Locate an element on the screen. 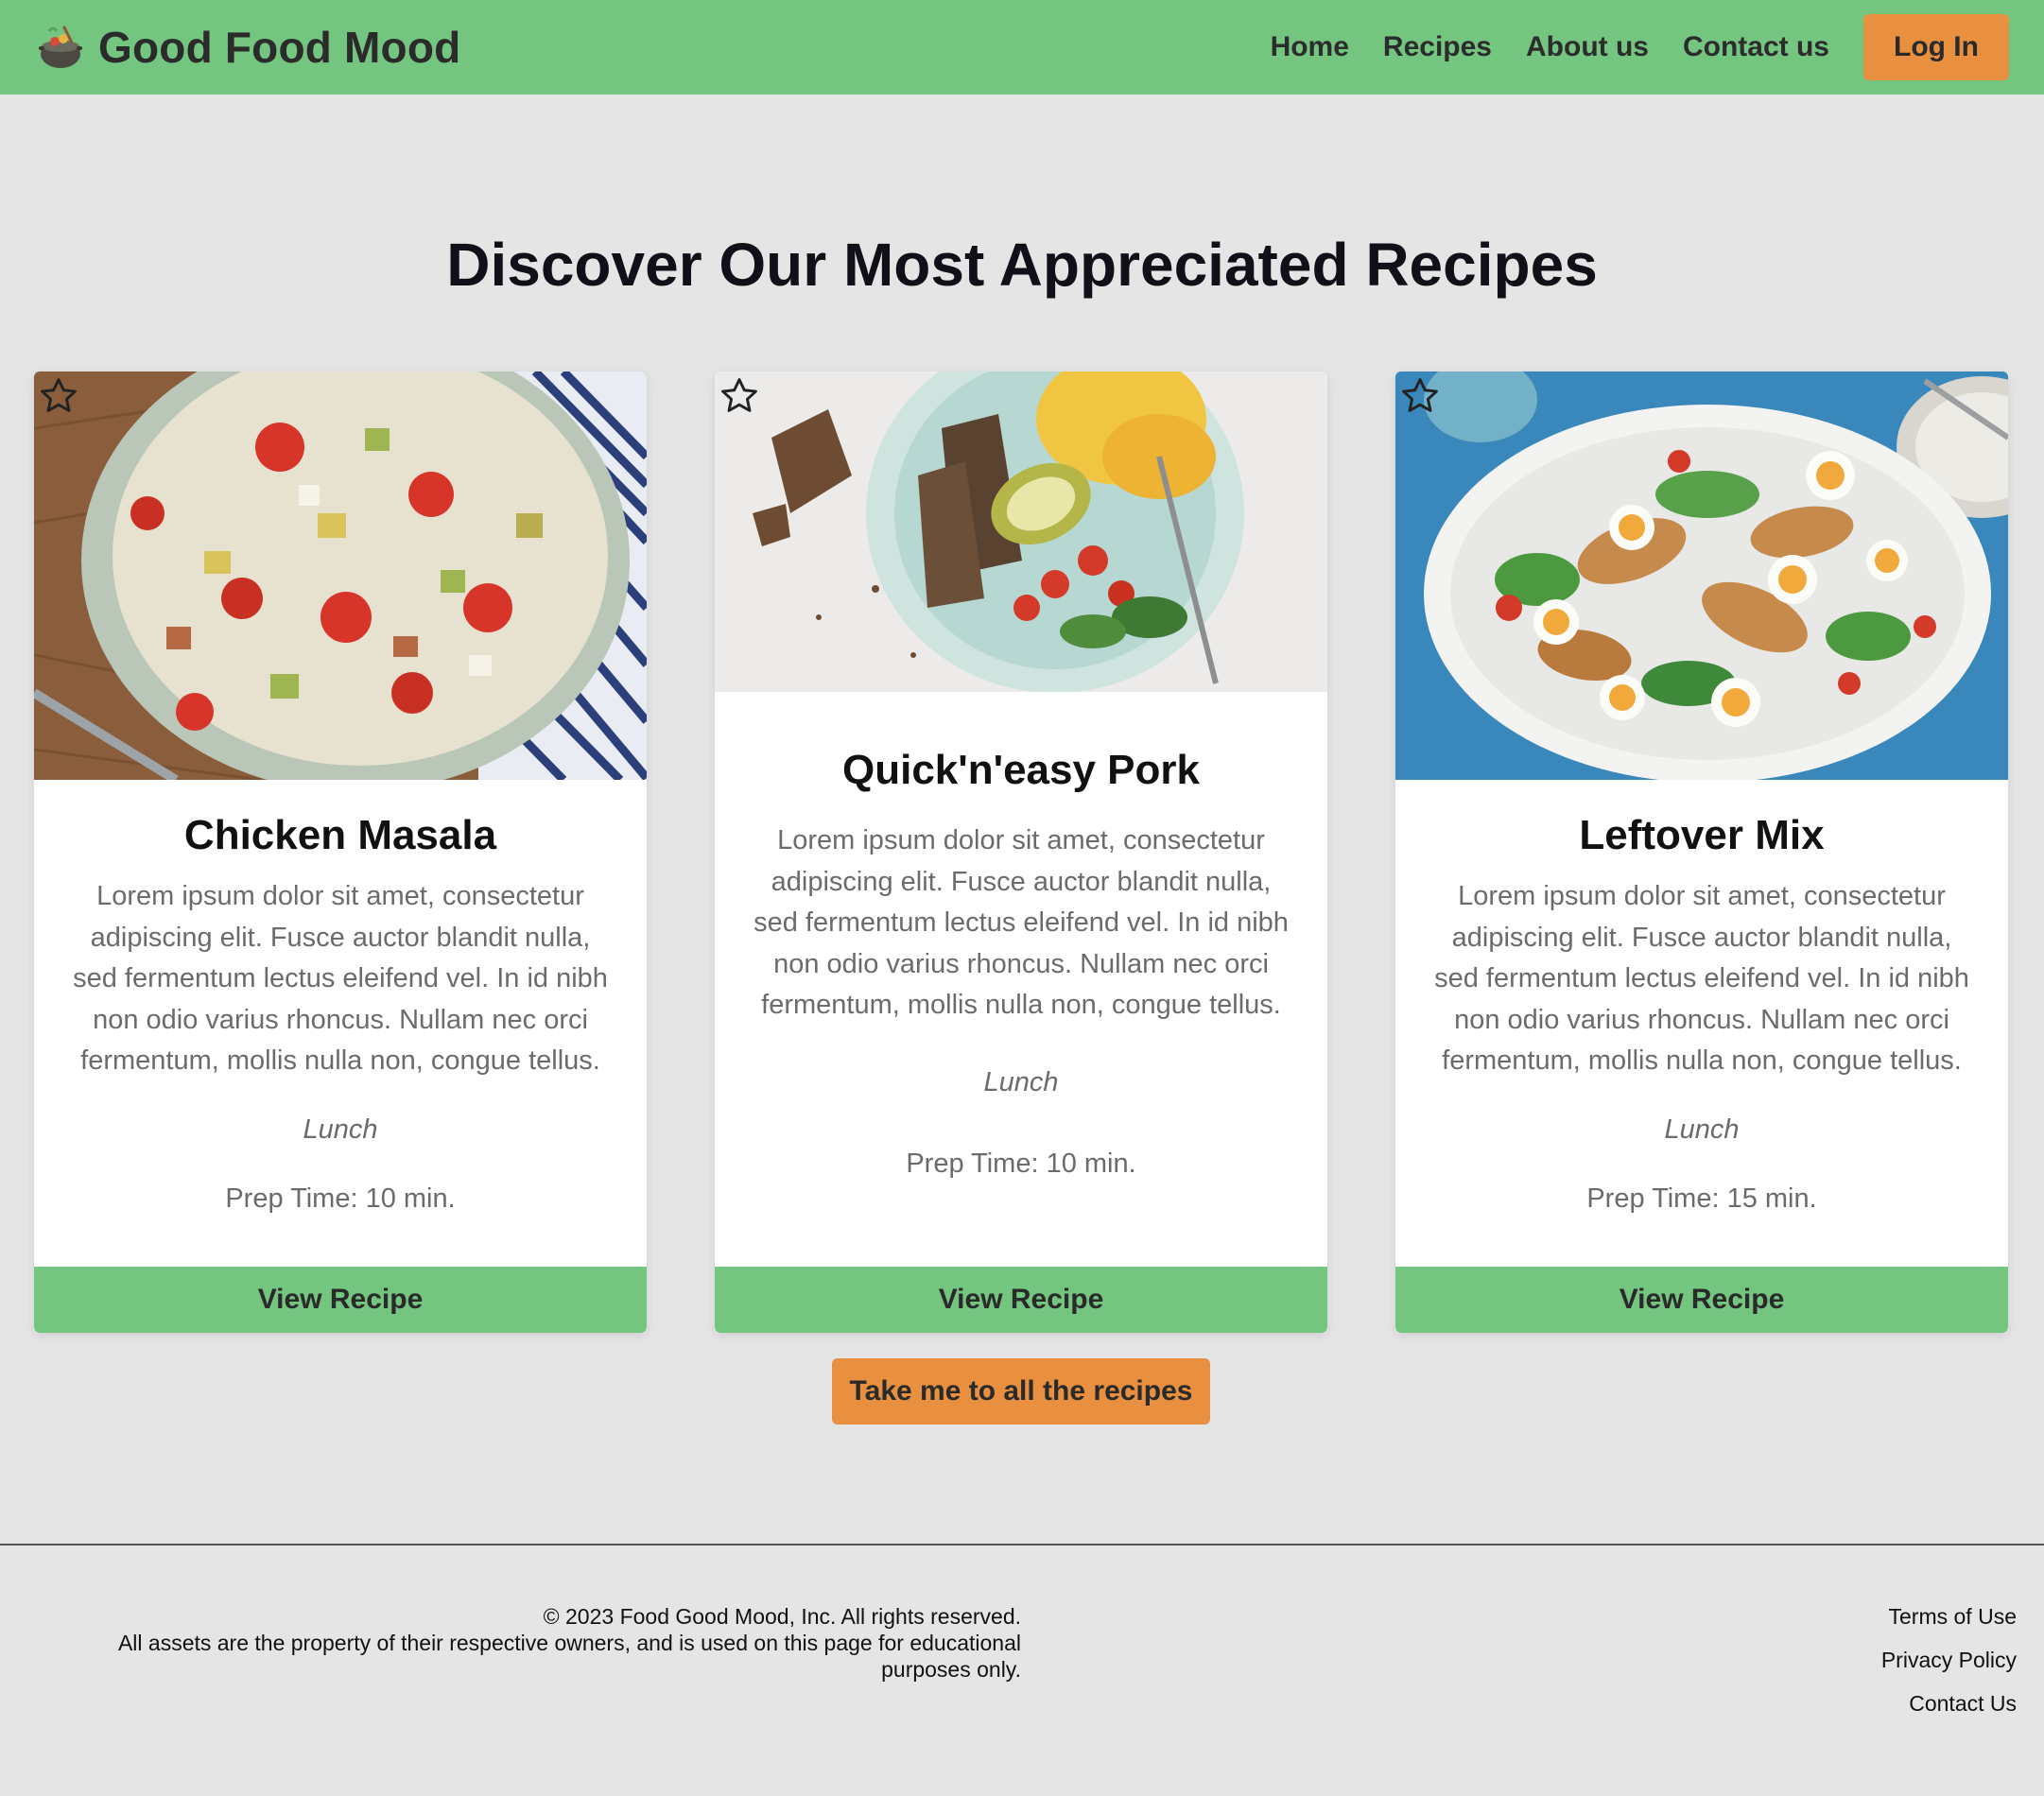 The width and height of the screenshot is (2044, 1796). footer-links: Terms of Use Privacy Policy Contact Us is located at coordinates (1949, 1668).